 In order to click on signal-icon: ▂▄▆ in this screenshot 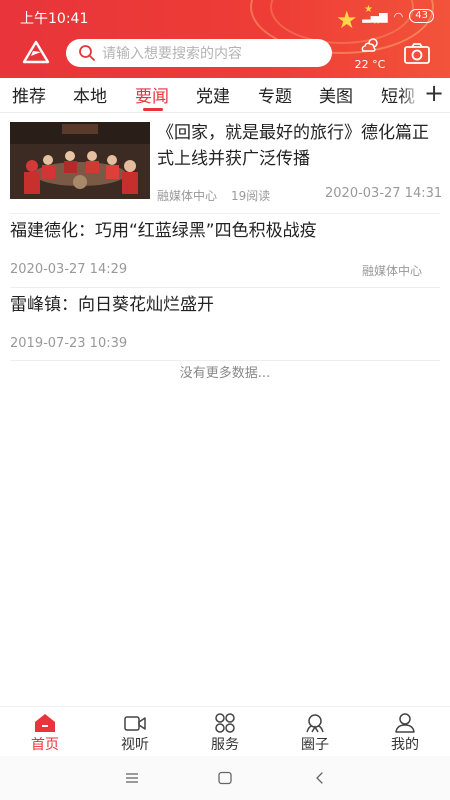, I will do `click(375, 16)`.